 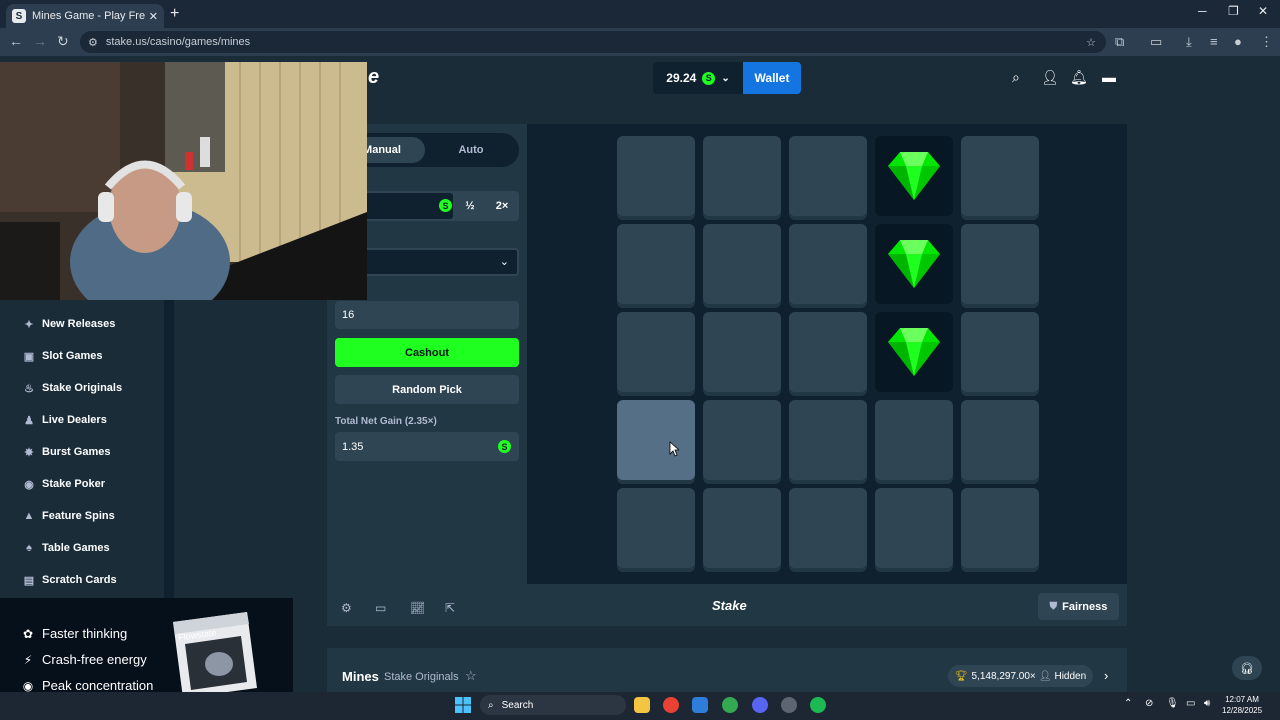 What do you see at coordinates (29, 580) in the screenshot?
I see `scratch-icon: ▤` at bounding box center [29, 580].